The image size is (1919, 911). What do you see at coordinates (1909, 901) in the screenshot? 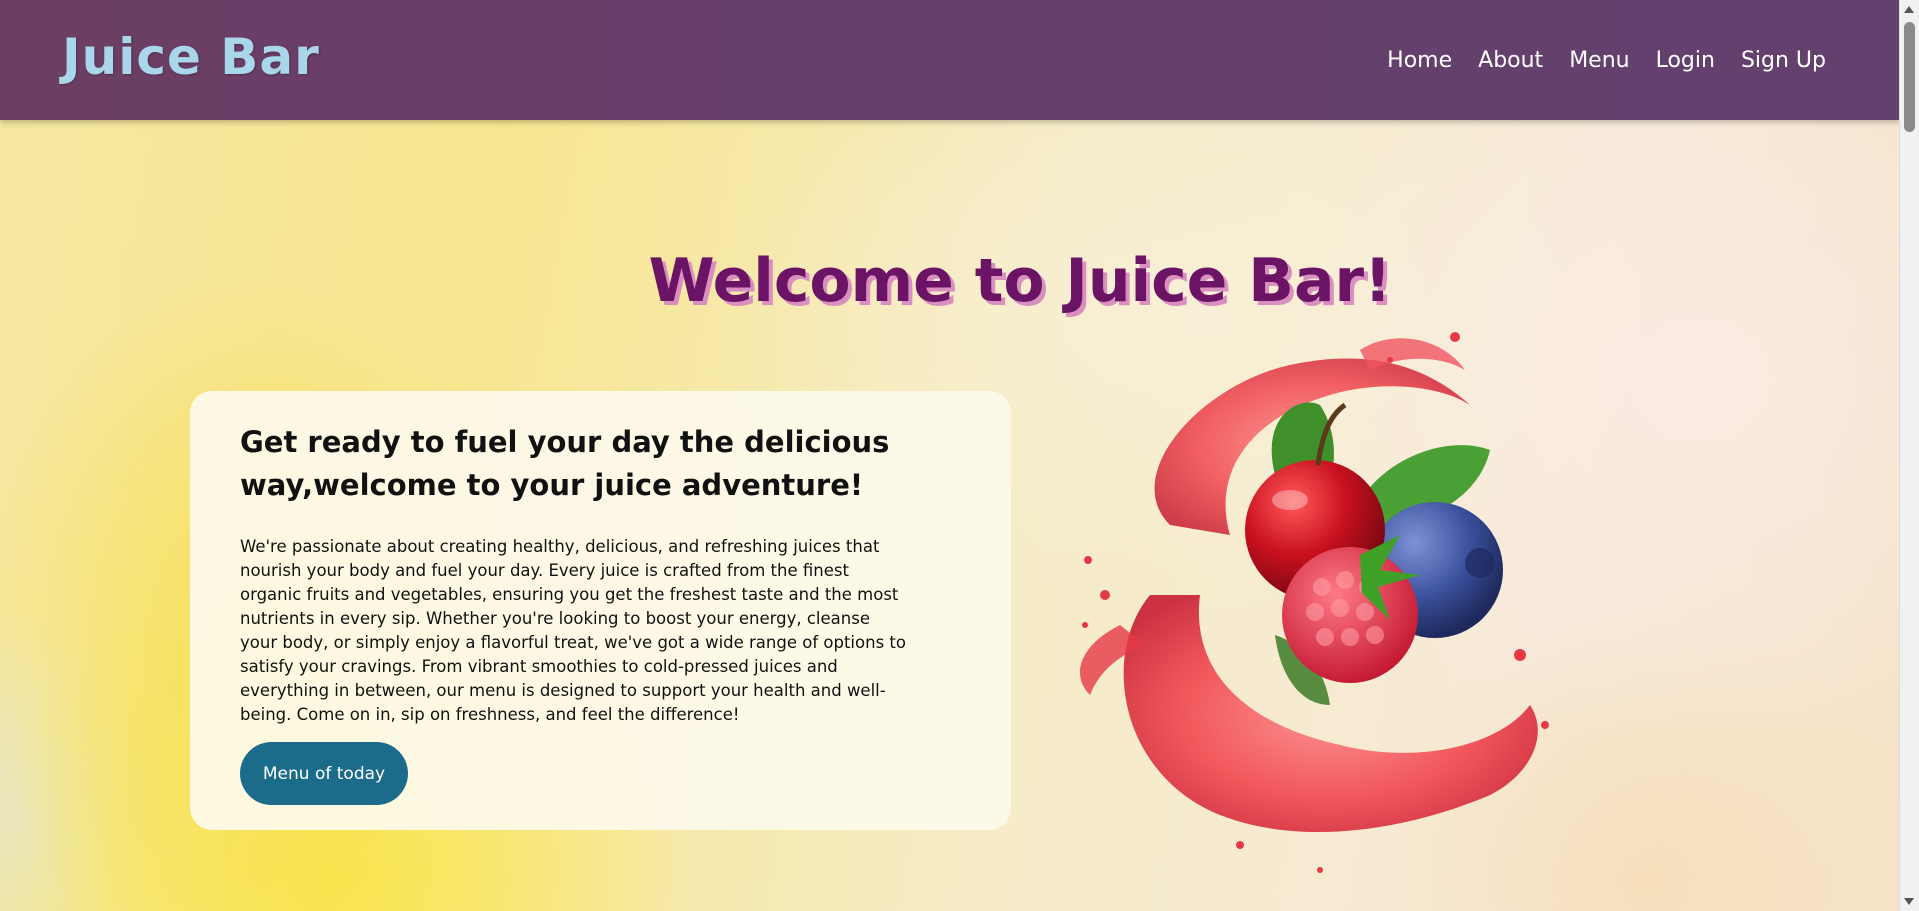
I see `scroll-down-icon` at bounding box center [1909, 901].